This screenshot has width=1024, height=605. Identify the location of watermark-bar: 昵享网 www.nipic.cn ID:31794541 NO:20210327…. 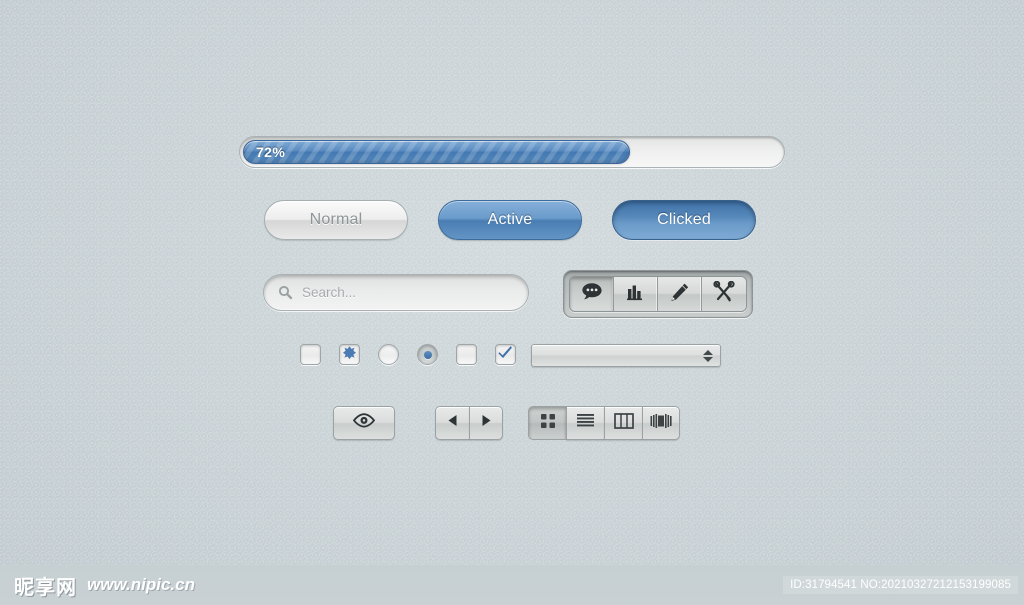
(512, 585).